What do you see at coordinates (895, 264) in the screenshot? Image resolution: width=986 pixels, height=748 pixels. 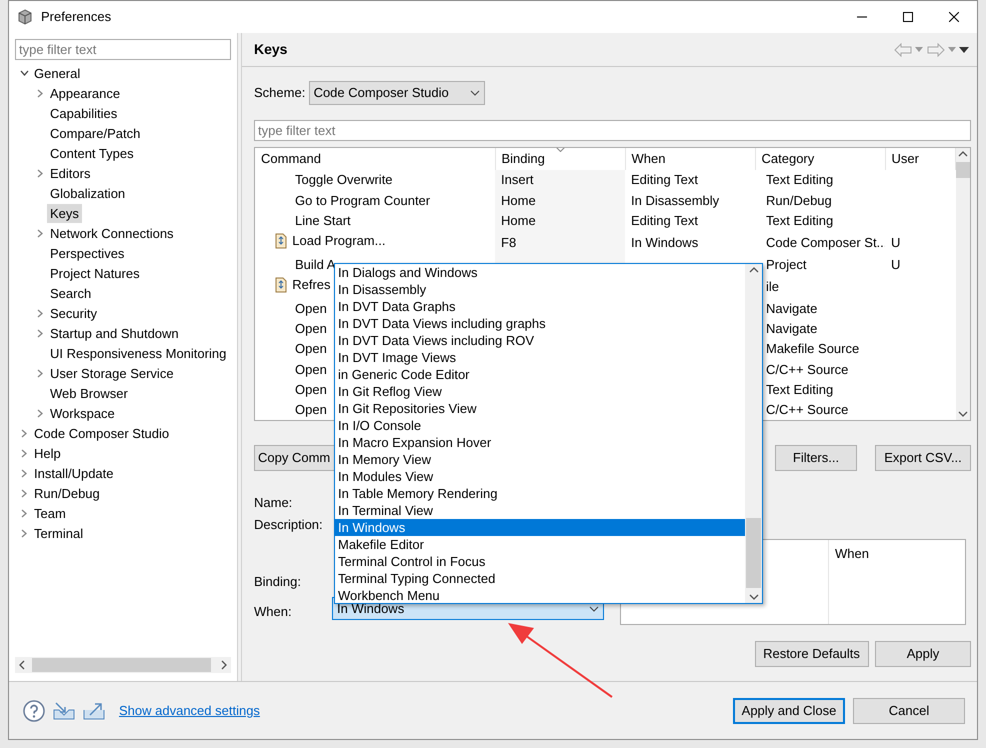 I see `table-cell: U` at bounding box center [895, 264].